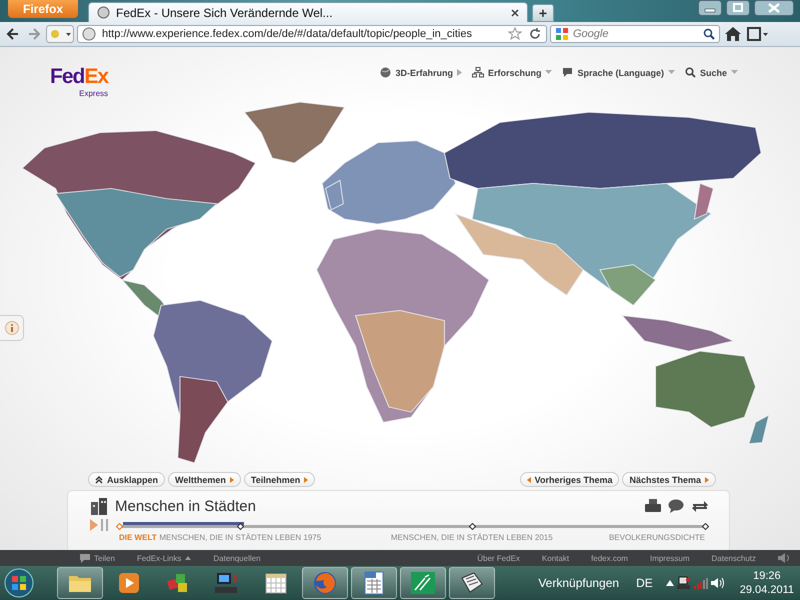 This screenshot has width=800, height=600. I want to click on language-indicator: DE, so click(644, 583).